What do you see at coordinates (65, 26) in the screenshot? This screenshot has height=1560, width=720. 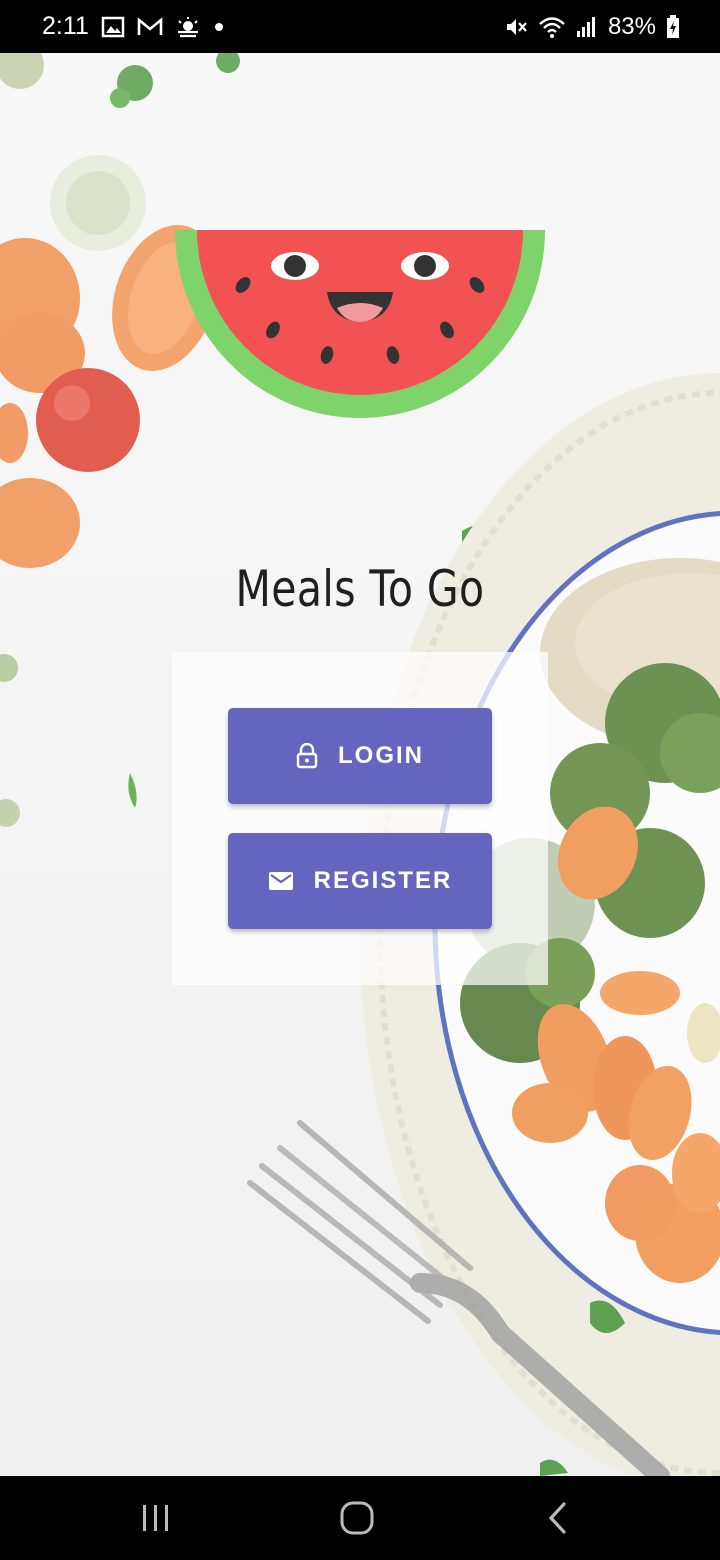 I see `status-time: 2:11` at bounding box center [65, 26].